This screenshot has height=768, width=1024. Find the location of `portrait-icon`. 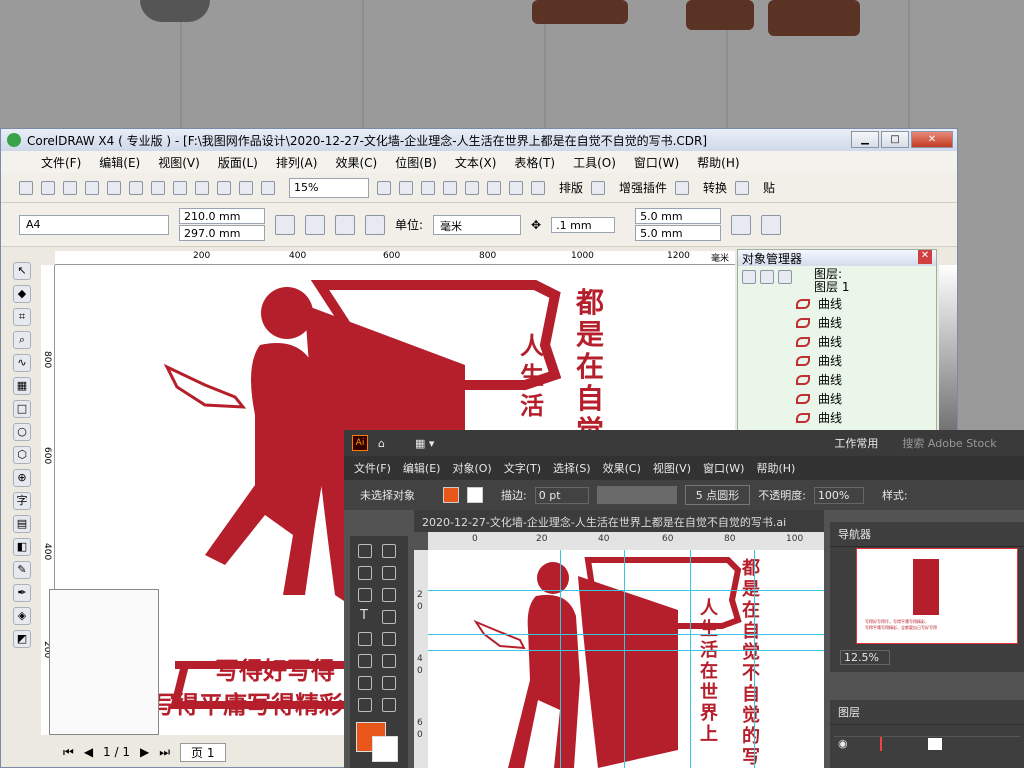

portrait-icon is located at coordinates (285, 224).